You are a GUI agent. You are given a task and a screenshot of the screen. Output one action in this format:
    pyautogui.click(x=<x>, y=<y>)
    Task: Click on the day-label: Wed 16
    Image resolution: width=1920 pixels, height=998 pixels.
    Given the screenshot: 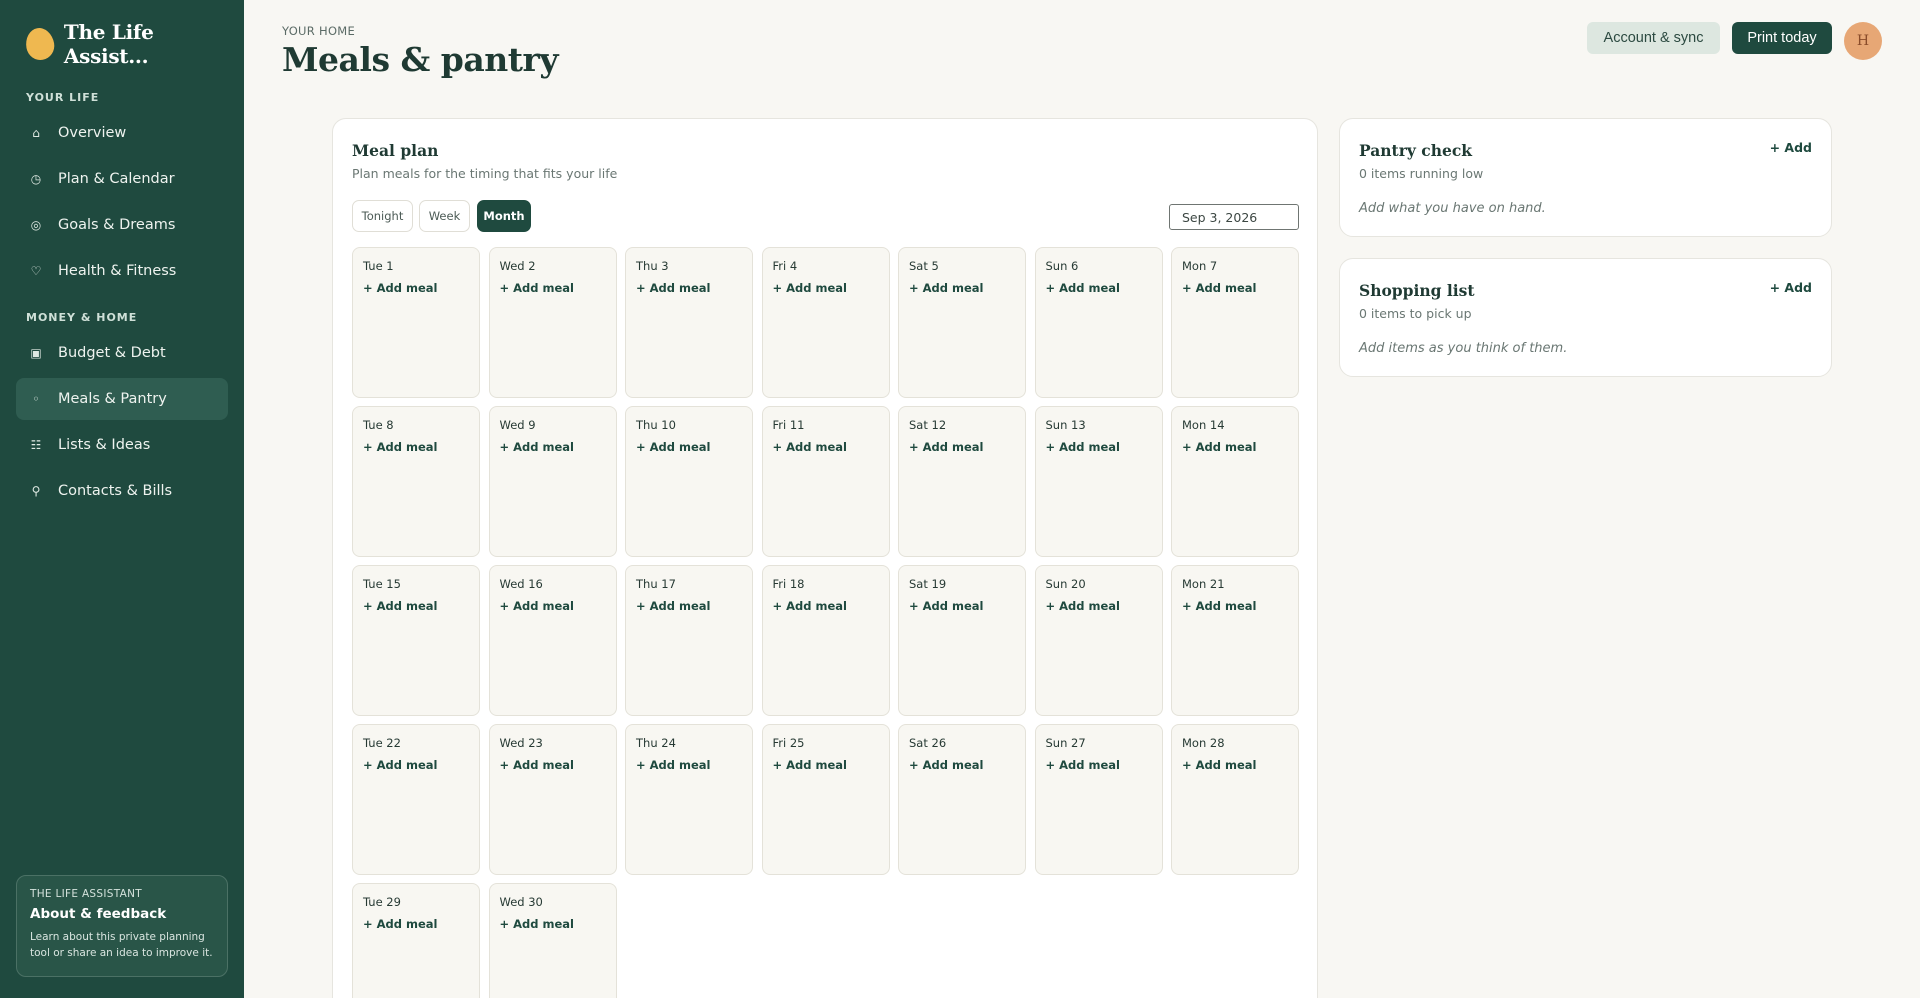 What is the action you would take?
    pyautogui.click(x=521, y=584)
    